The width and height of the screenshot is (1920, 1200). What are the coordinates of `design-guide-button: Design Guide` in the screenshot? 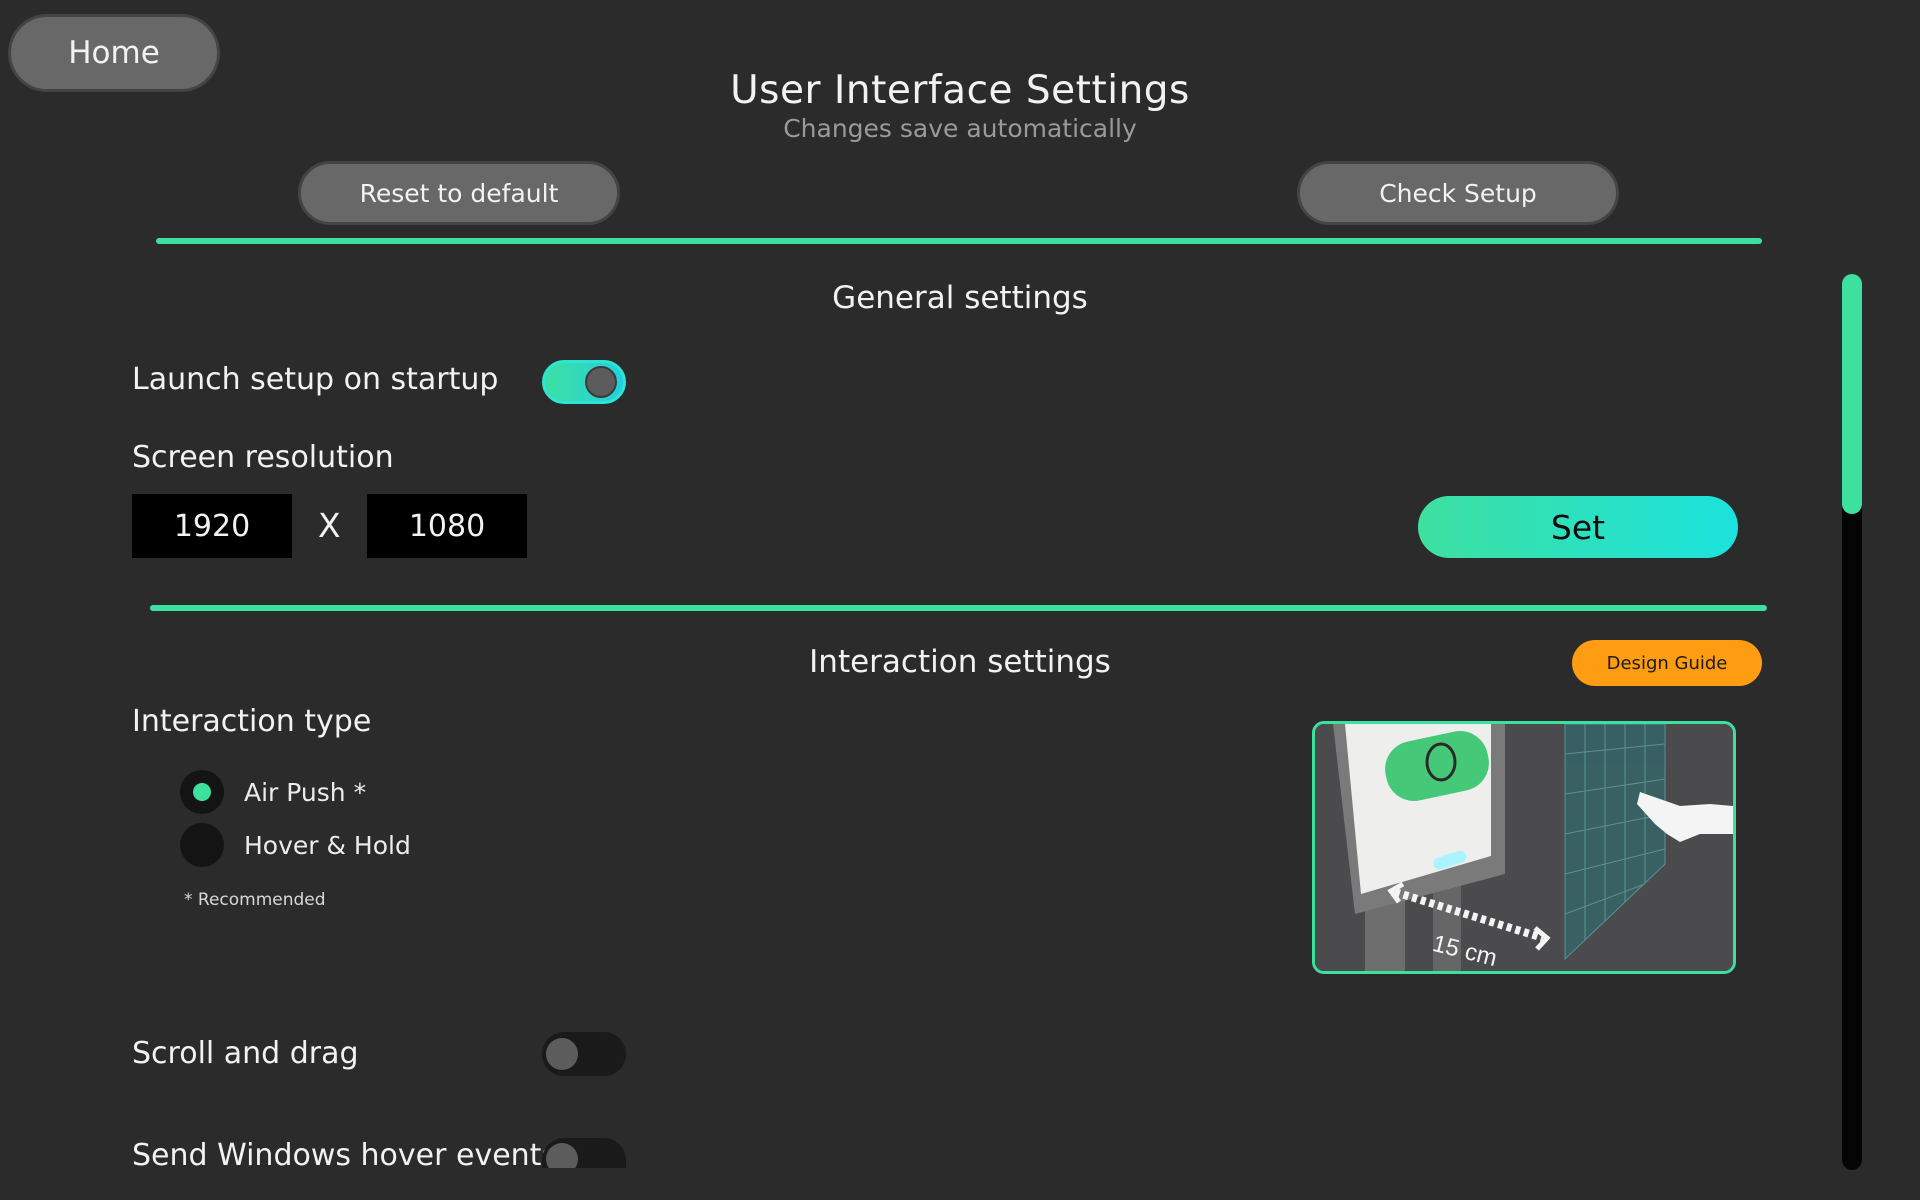 It's located at (1667, 663).